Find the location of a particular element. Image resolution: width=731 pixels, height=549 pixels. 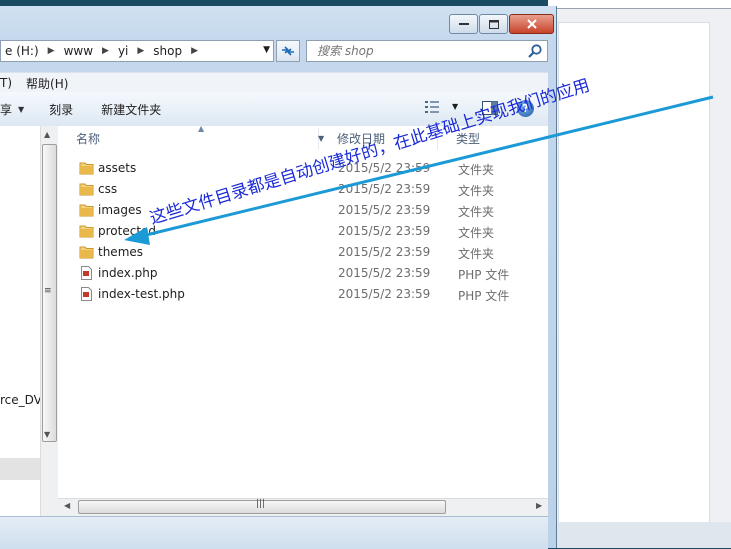

column-filter-chevron-icon: ▼ is located at coordinates (321, 138).